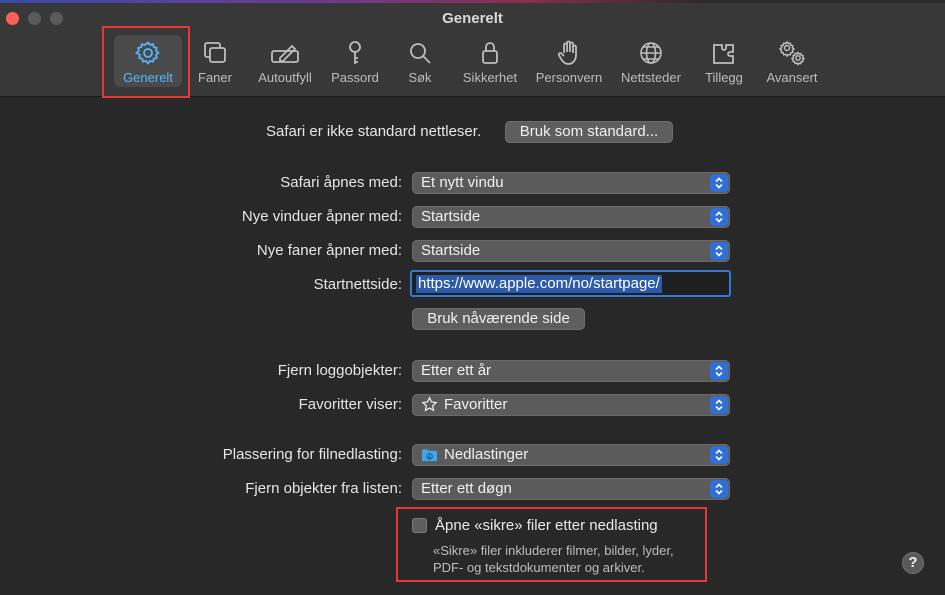  I want to click on favorites-select: Favoritter, so click(571, 405).